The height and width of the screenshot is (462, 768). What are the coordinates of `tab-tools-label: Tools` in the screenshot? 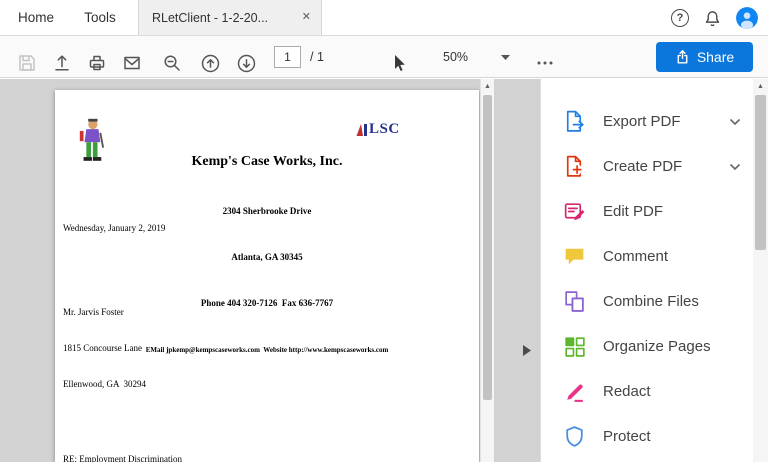 It's located at (100, 17).